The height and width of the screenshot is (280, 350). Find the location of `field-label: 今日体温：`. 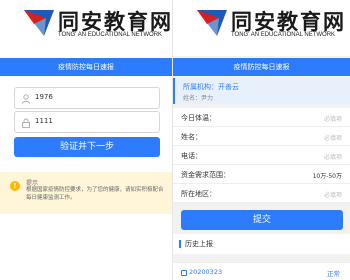

field-label: 今日体温： is located at coordinates (198, 118).